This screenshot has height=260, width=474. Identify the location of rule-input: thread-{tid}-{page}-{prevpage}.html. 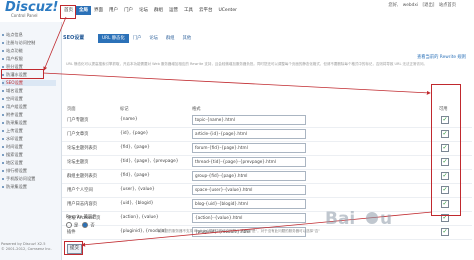
(249, 162).